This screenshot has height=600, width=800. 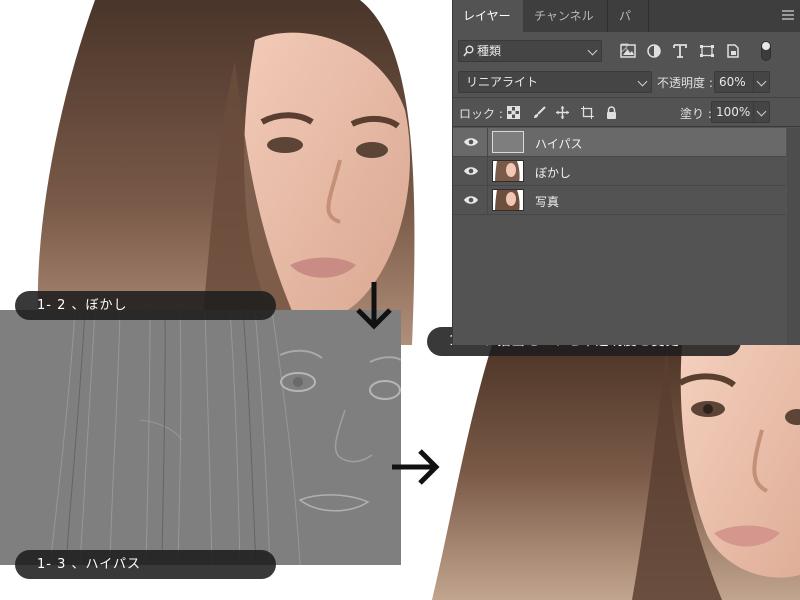 I want to click on lock-row: ロック : 塗り : 100%, so click(x=626, y=112).